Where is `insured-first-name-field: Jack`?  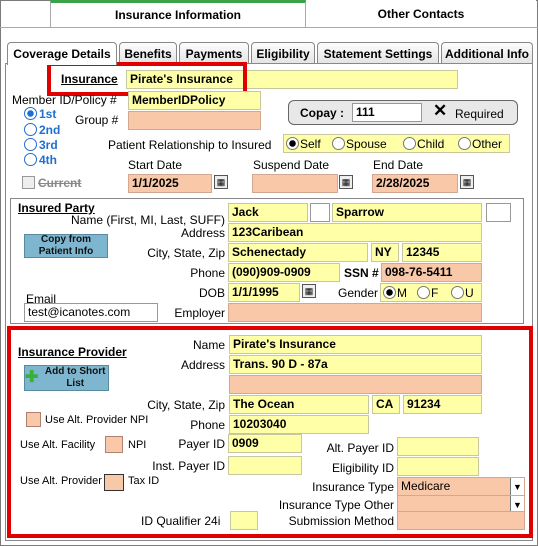
insured-first-name-field: Jack is located at coordinates (268, 212).